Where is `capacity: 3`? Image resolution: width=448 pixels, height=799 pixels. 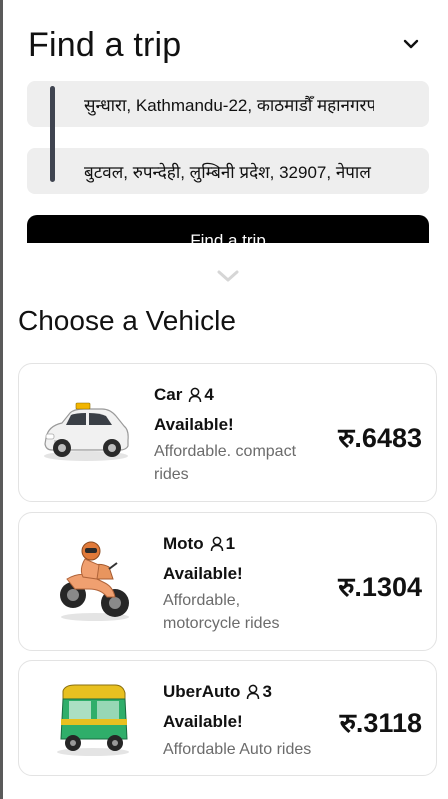 capacity: 3 is located at coordinates (259, 692).